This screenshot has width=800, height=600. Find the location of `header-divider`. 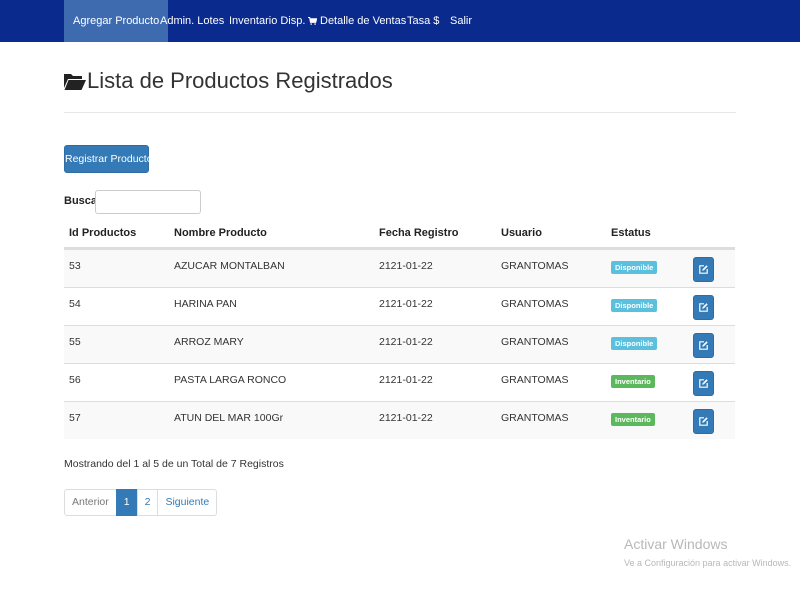

header-divider is located at coordinates (400, 112).